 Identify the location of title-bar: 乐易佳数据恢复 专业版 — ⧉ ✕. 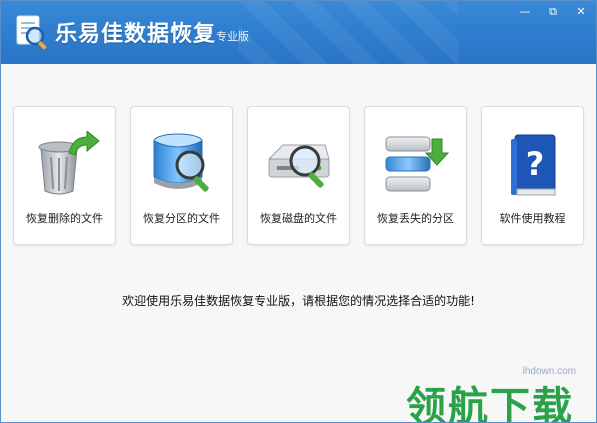
(298, 32).